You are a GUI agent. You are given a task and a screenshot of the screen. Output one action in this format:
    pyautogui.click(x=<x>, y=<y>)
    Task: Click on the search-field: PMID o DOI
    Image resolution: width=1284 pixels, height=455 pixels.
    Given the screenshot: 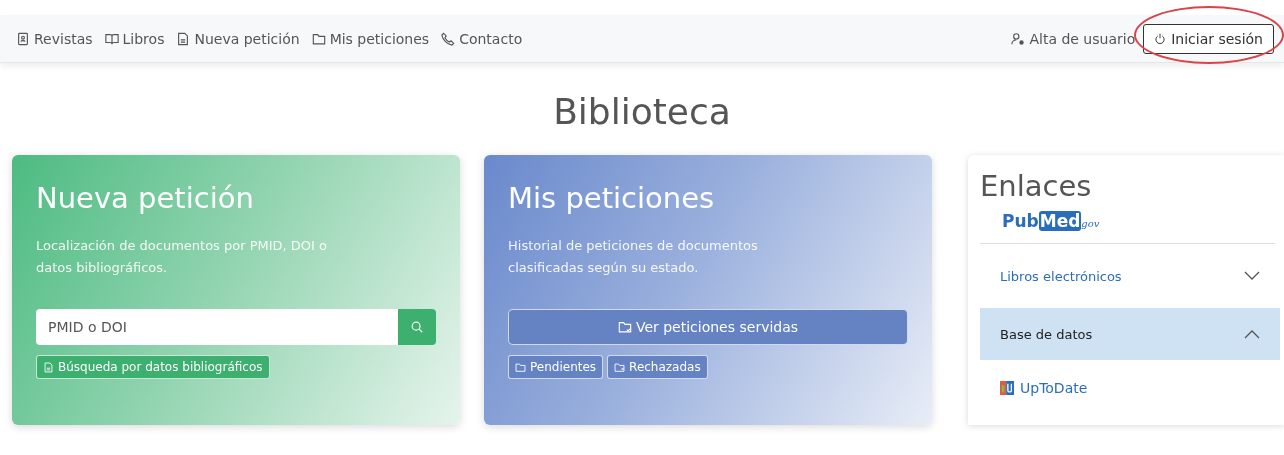 What is the action you would take?
    pyautogui.click(x=217, y=327)
    